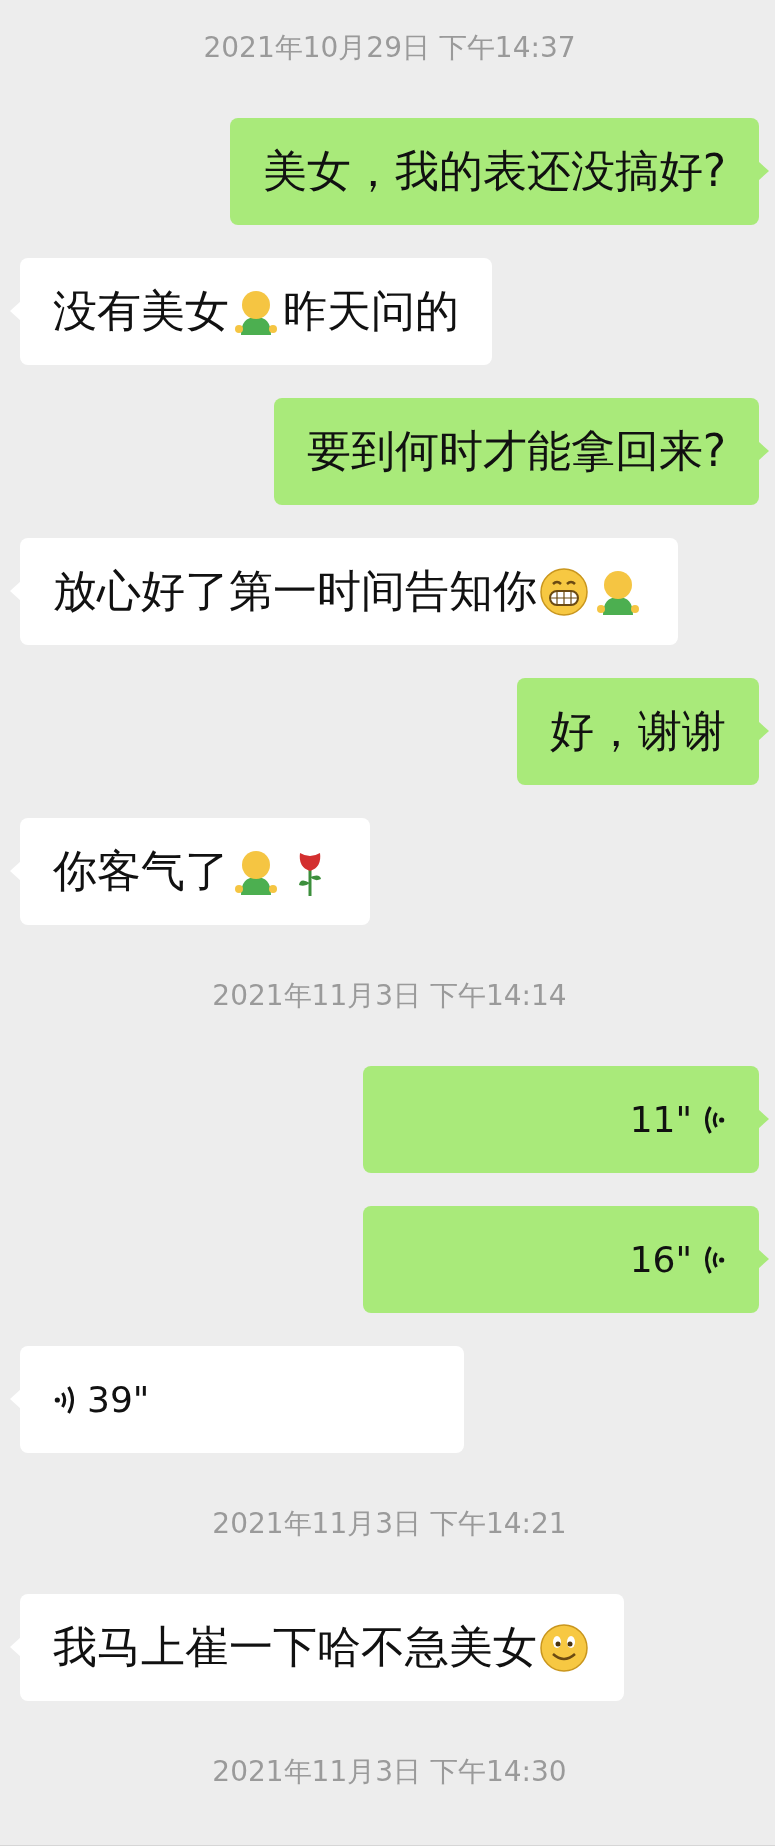  What do you see at coordinates (141, 871) in the screenshot?
I see `message-text: 你客气了` at bounding box center [141, 871].